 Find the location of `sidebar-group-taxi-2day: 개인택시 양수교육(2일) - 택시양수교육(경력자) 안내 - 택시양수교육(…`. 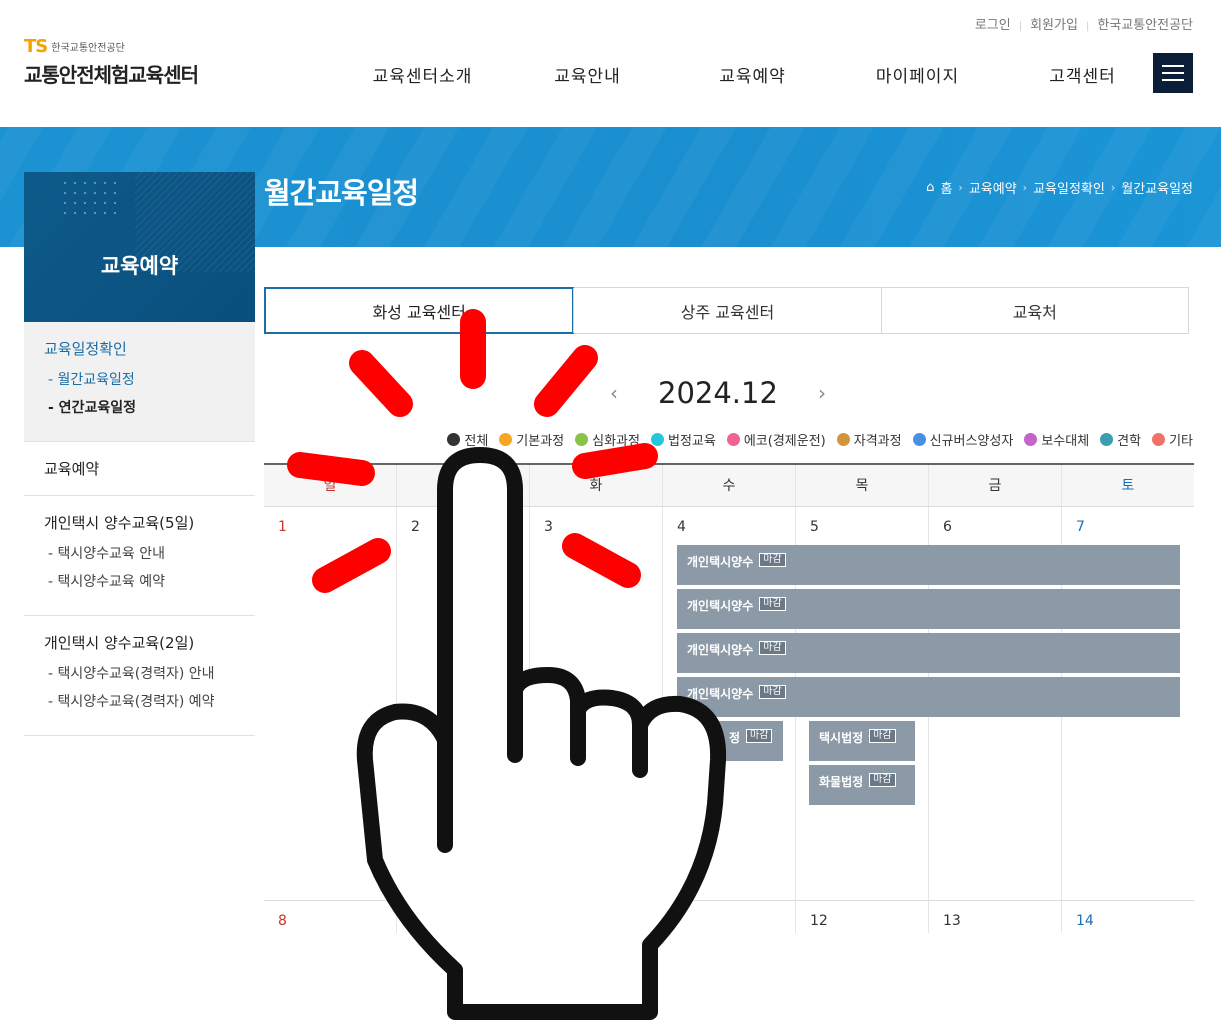

sidebar-group-taxi-2day: 개인택시 양수교육(2일) - 택시양수교육(경력자) 안내 - 택시양수교육(… is located at coordinates (139, 676).